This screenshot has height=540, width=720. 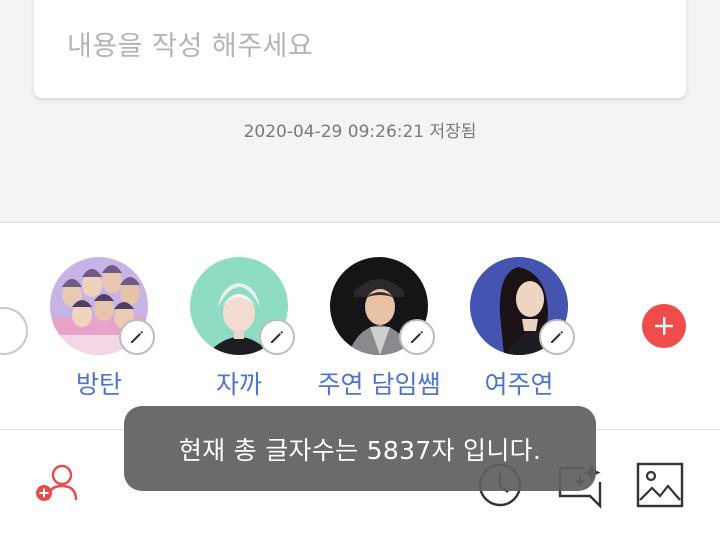 I want to click on toast-message: 현재 총 글자수는 5837자 입니다., so click(x=360, y=450).